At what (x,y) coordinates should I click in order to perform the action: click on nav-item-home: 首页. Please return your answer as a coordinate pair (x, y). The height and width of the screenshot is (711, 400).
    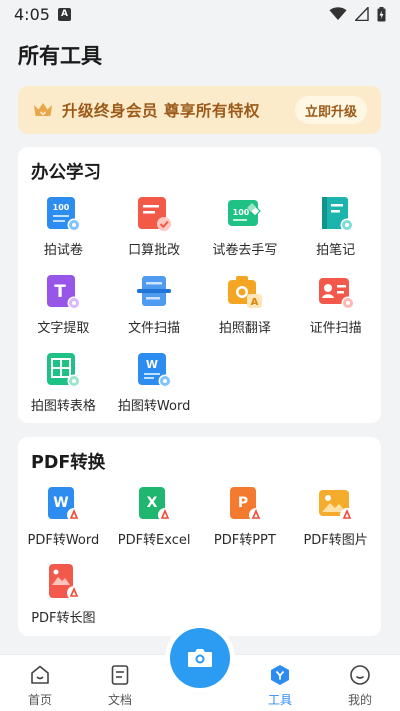
    Looking at the image, I should click on (40, 685).